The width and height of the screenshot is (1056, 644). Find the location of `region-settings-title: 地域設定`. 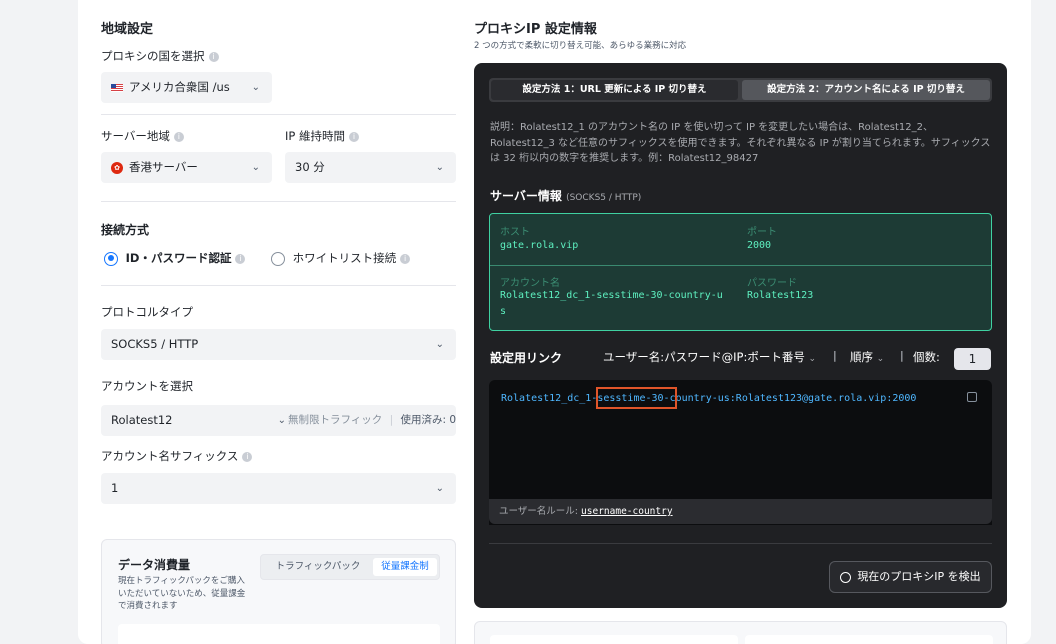

region-settings-title: 地域設定 is located at coordinates (127, 29).